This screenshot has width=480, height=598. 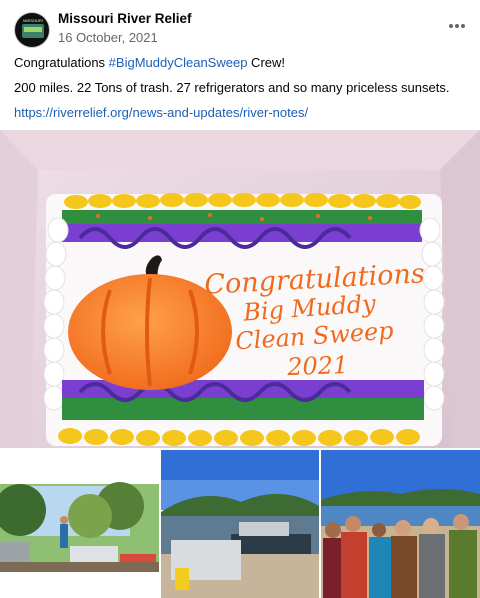 I want to click on cake-icing-text: 2021, so click(x=317, y=366).